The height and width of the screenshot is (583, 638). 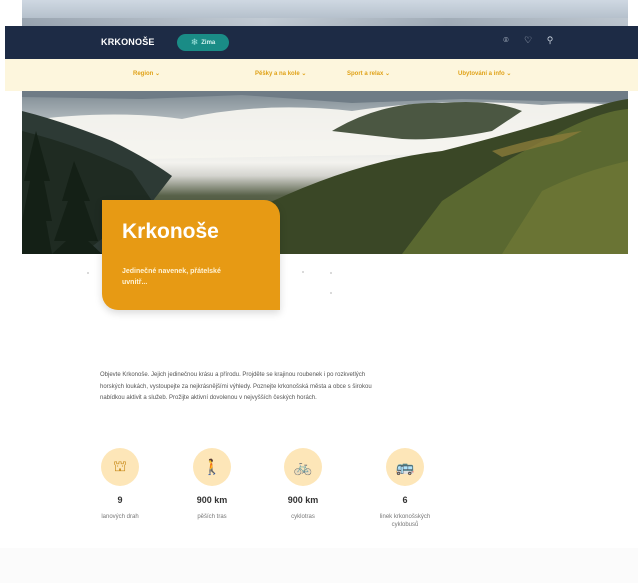 I want to click on bus-icon: 🚌, so click(x=405, y=467).